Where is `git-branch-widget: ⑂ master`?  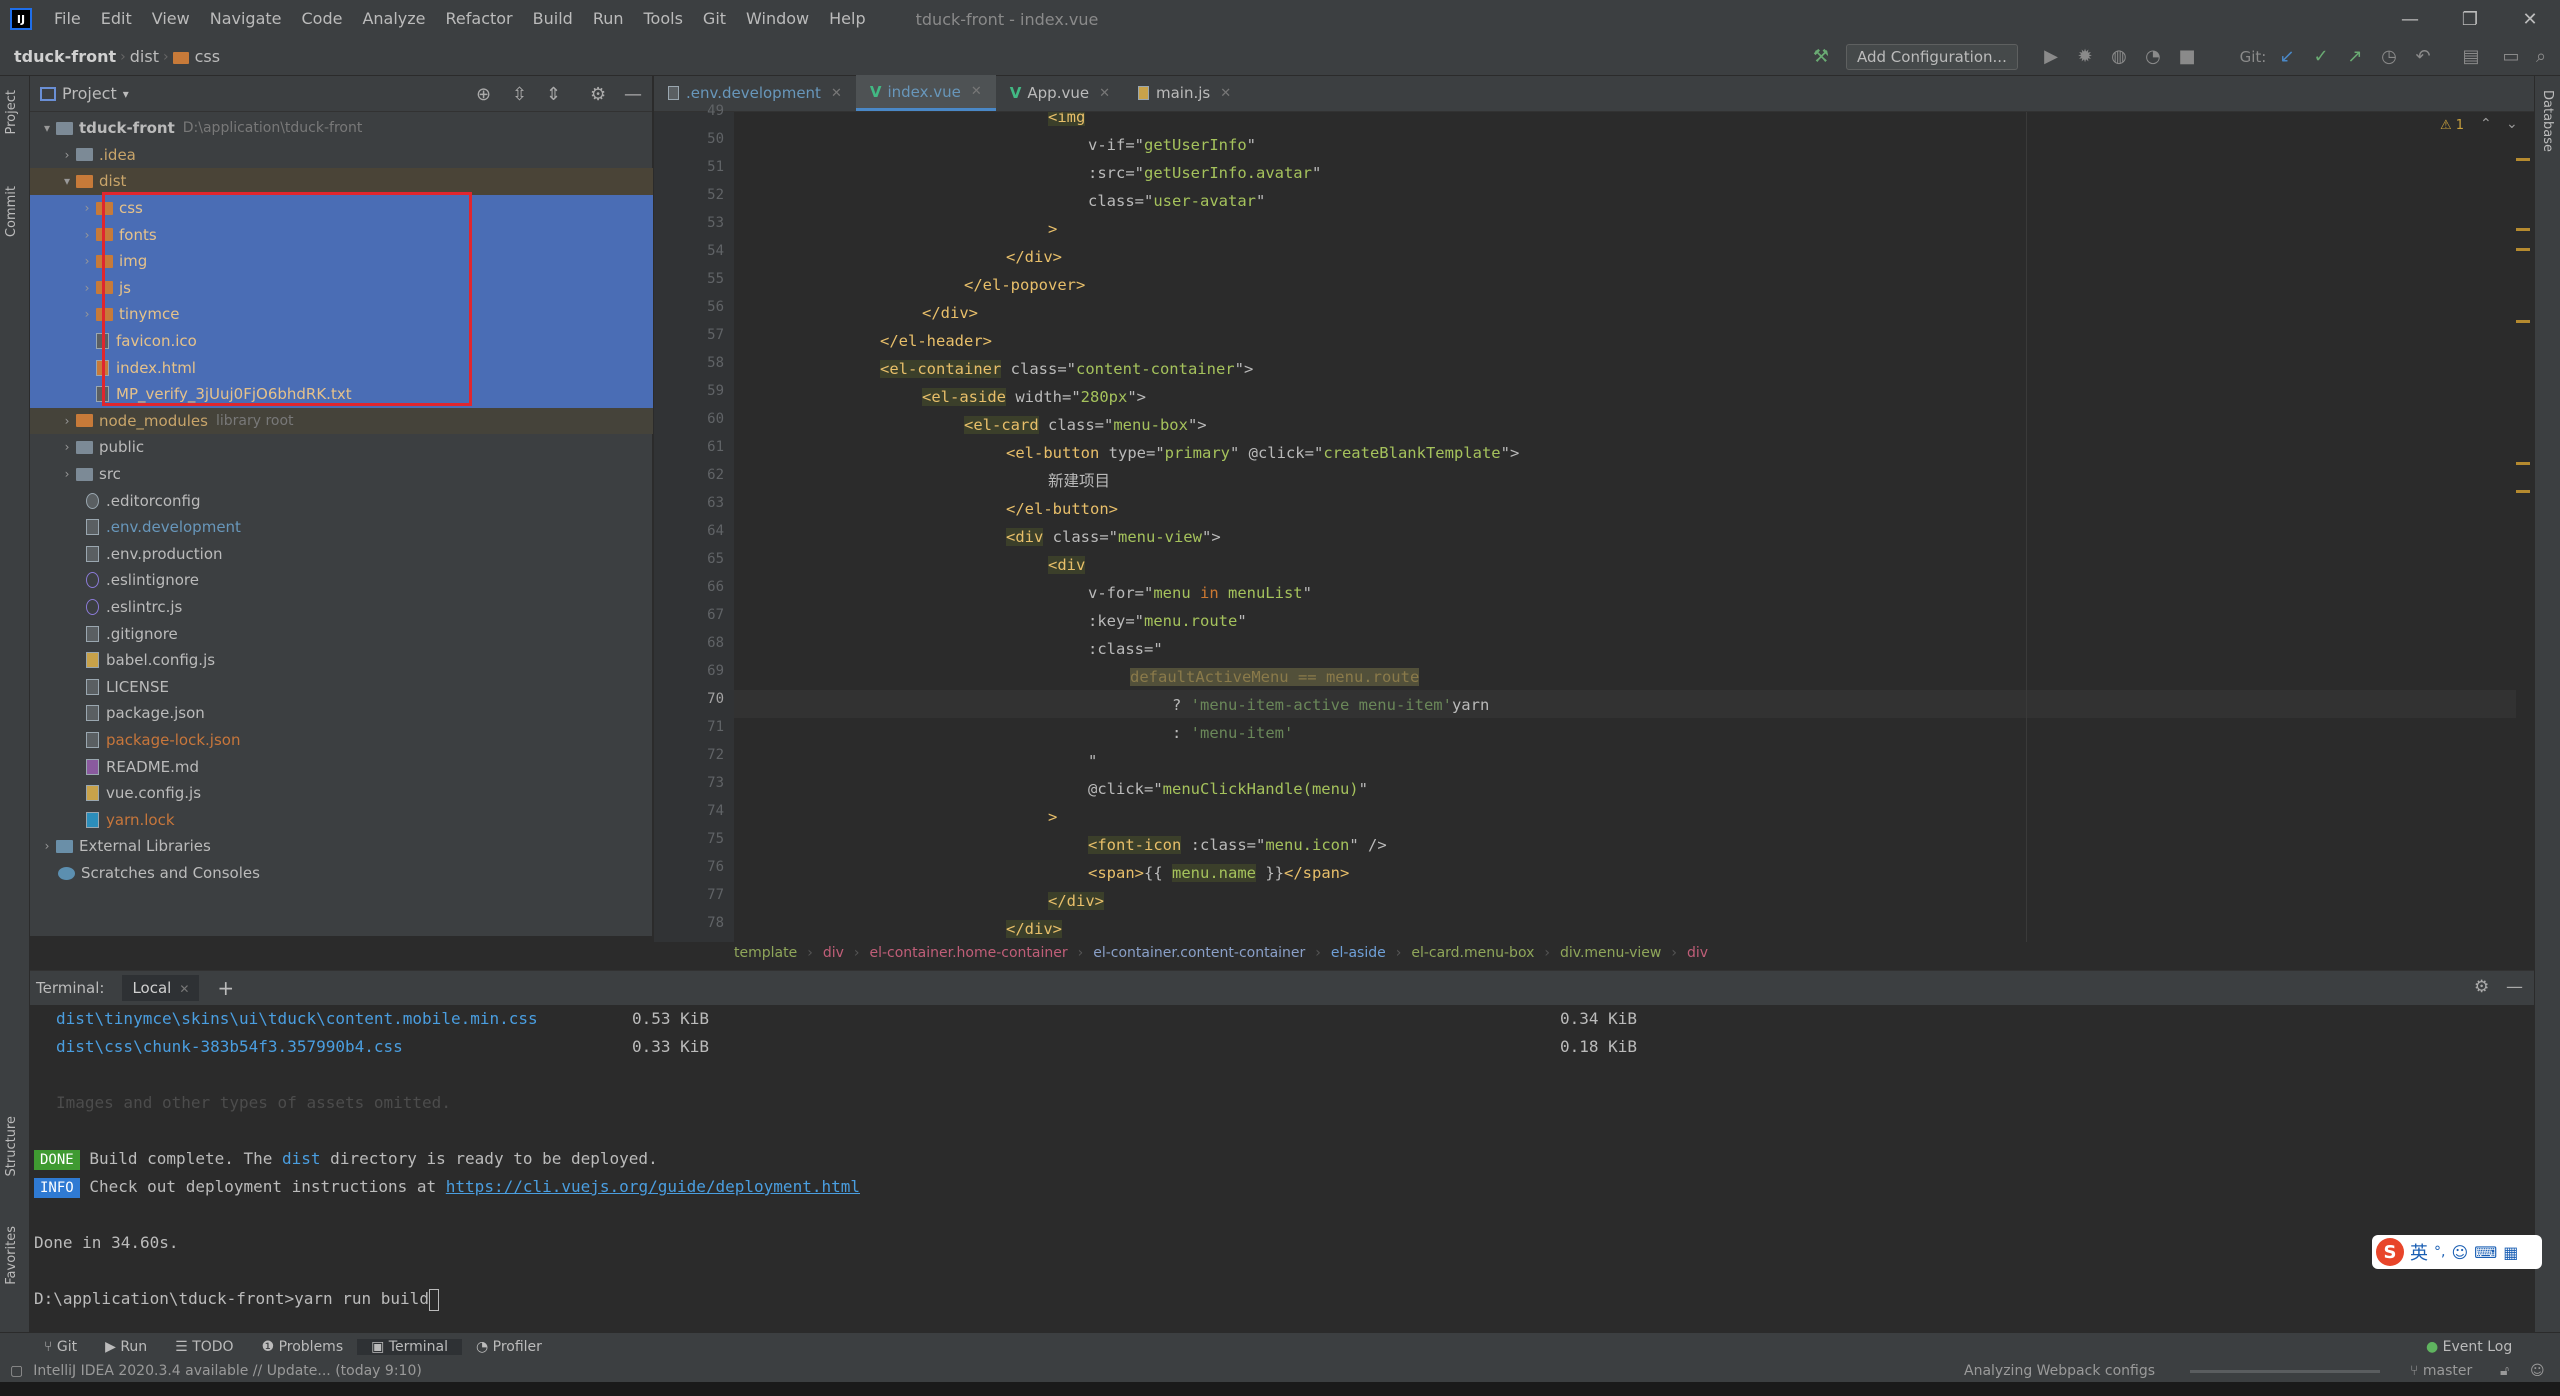
git-branch-widget: ⑂ master is located at coordinates (2441, 1371).